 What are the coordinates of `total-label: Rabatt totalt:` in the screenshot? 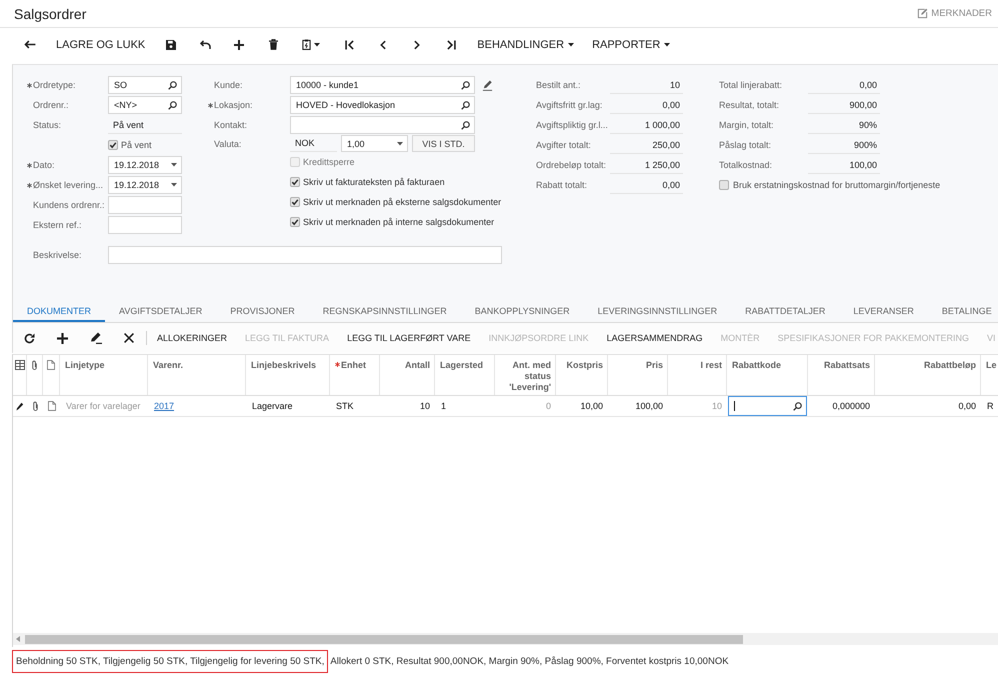 It's located at (562, 185).